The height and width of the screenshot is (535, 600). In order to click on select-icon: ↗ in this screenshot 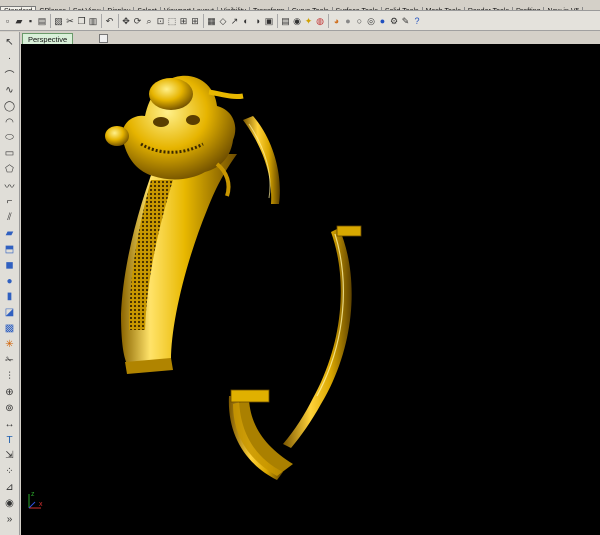, I will do `click(234, 21)`.